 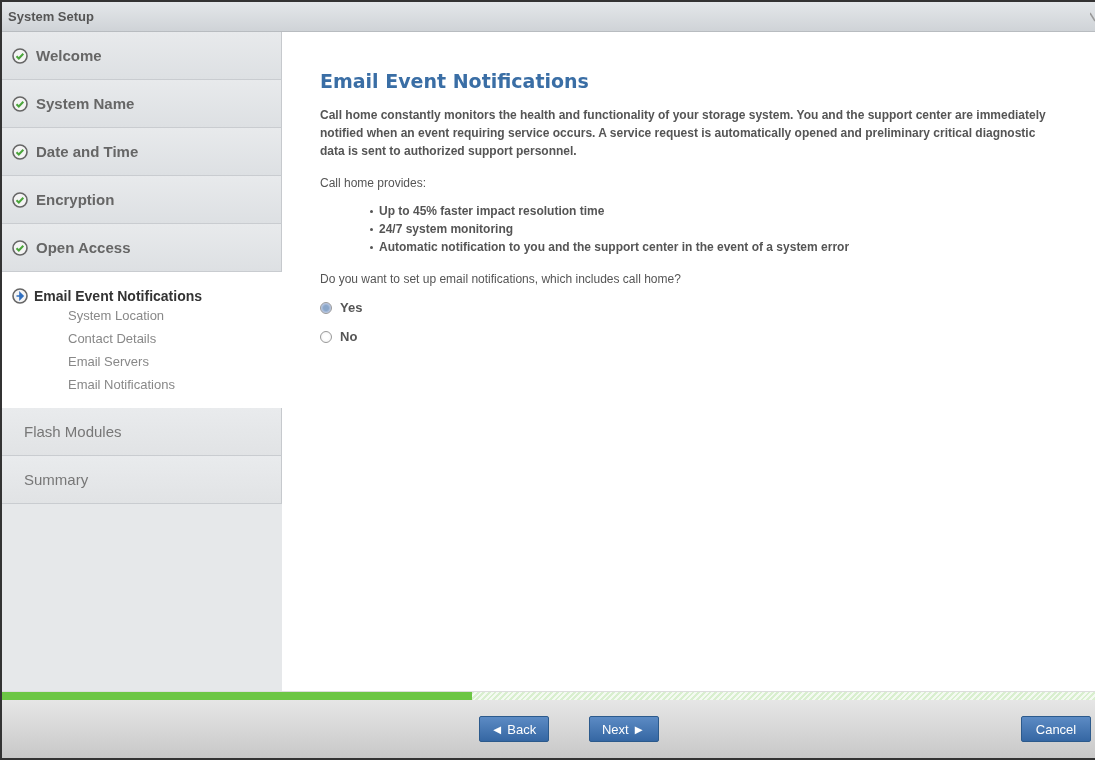 What do you see at coordinates (147, 384) in the screenshot?
I see `substep-item: Email Notifications` at bounding box center [147, 384].